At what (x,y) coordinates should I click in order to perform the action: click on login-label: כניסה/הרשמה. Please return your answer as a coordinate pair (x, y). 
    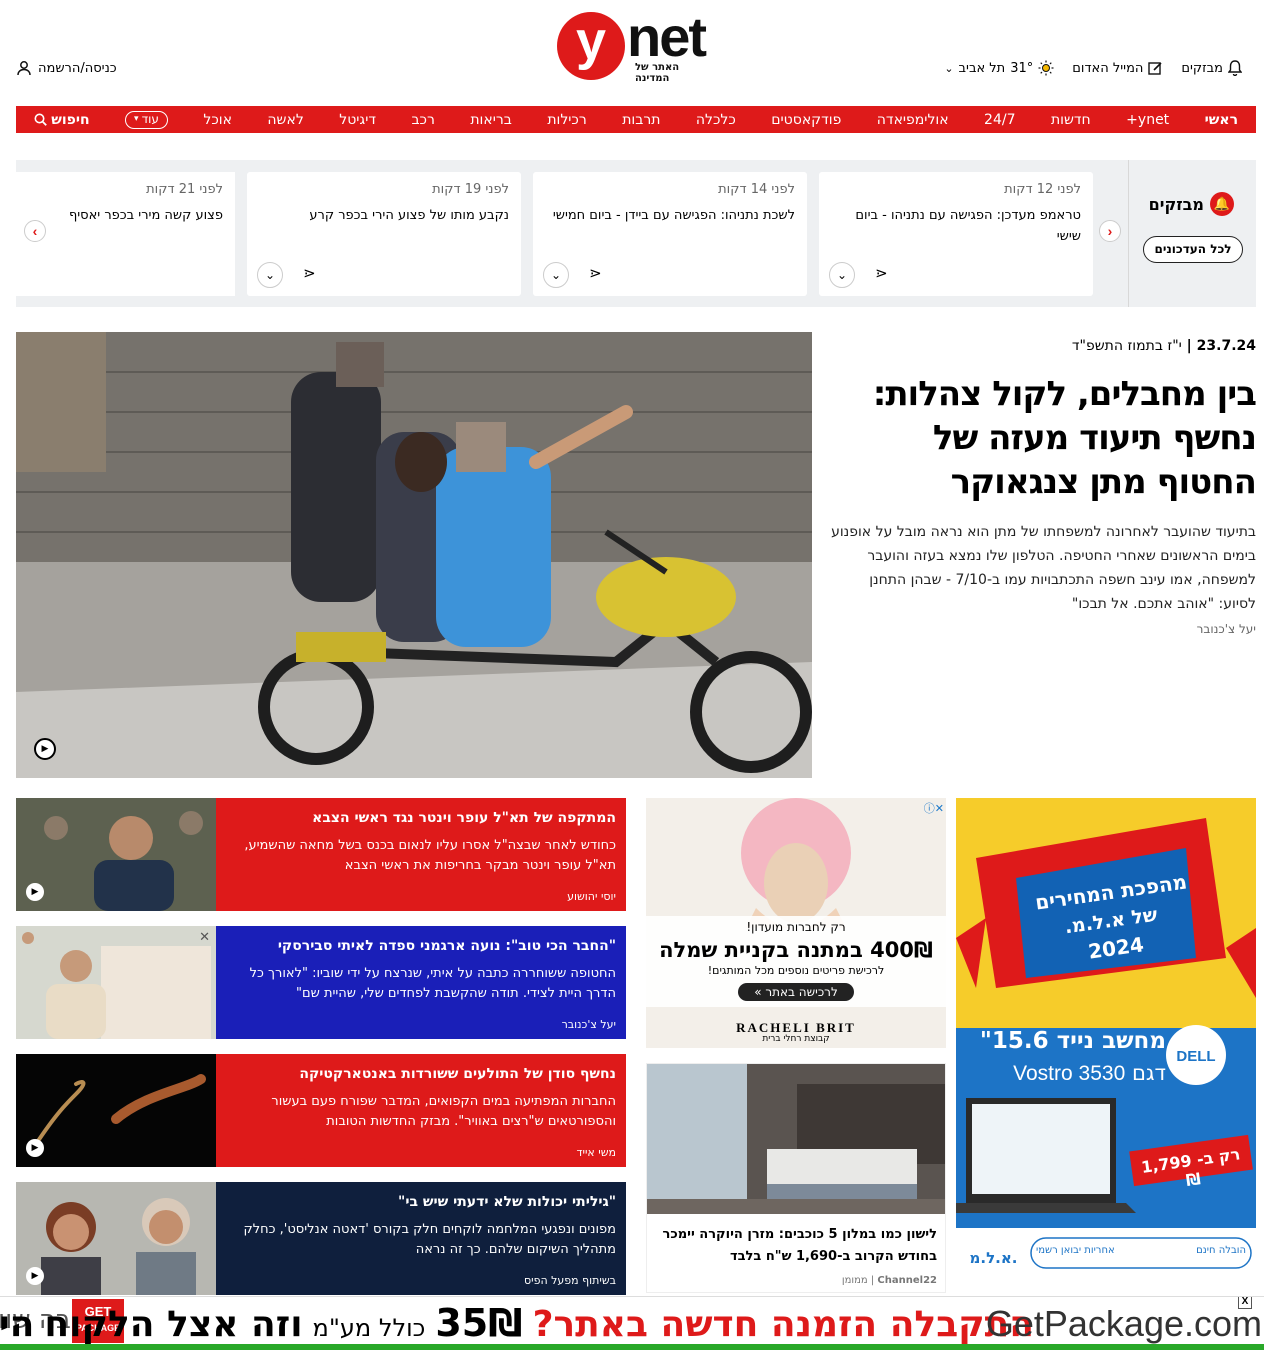
    Looking at the image, I should click on (77, 68).